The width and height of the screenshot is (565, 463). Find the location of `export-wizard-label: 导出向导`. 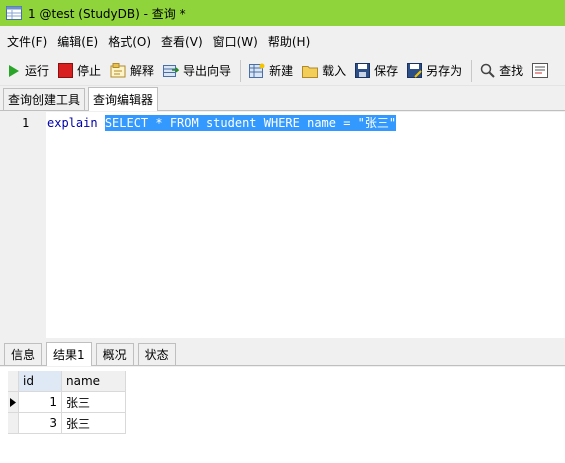

export-wizard-label: 导出向导 is located at coordinates (207, 71).